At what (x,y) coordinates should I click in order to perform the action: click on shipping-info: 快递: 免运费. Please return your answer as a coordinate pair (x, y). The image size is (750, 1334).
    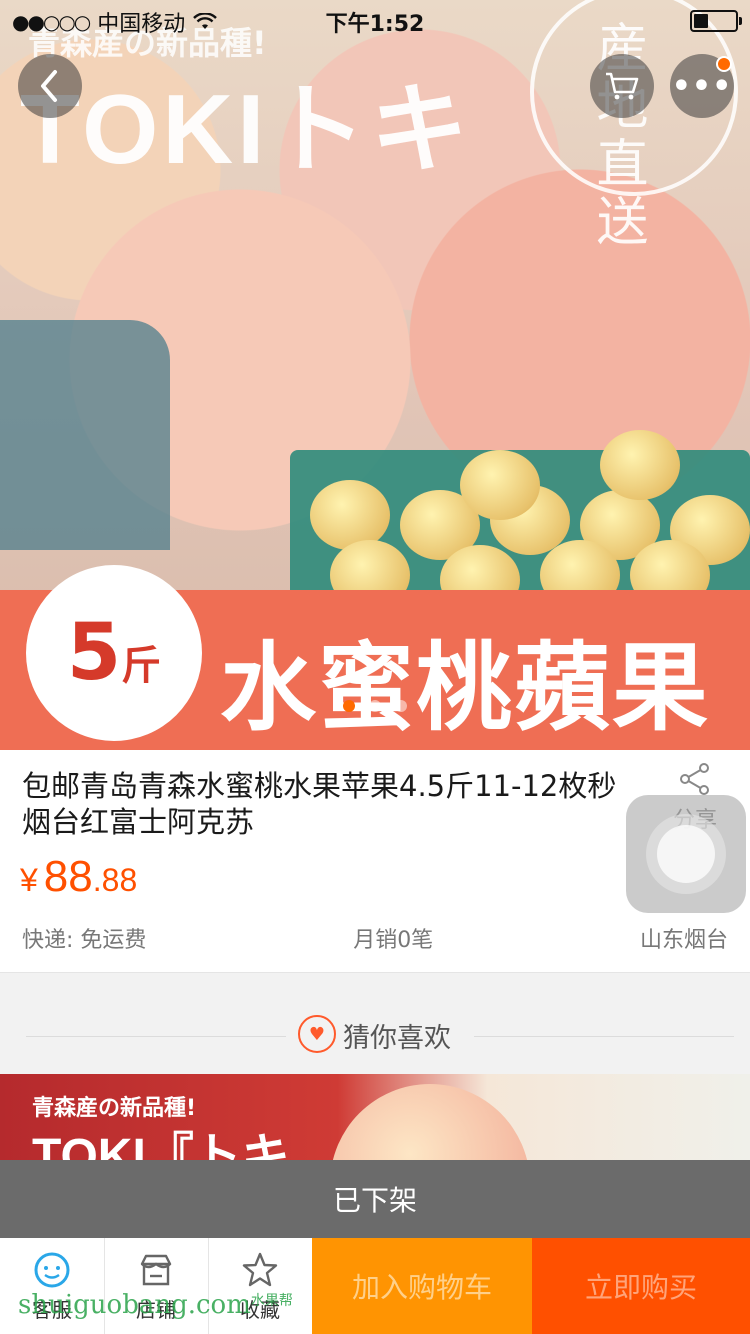
    Looking at the image, I should click on (84, 940).